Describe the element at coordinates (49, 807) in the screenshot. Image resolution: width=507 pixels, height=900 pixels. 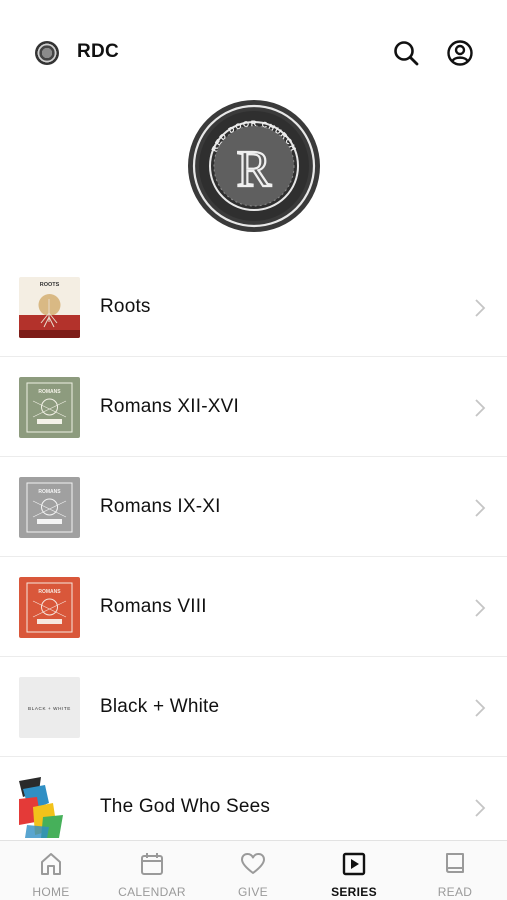
I see `series-thumbnail` at that location.